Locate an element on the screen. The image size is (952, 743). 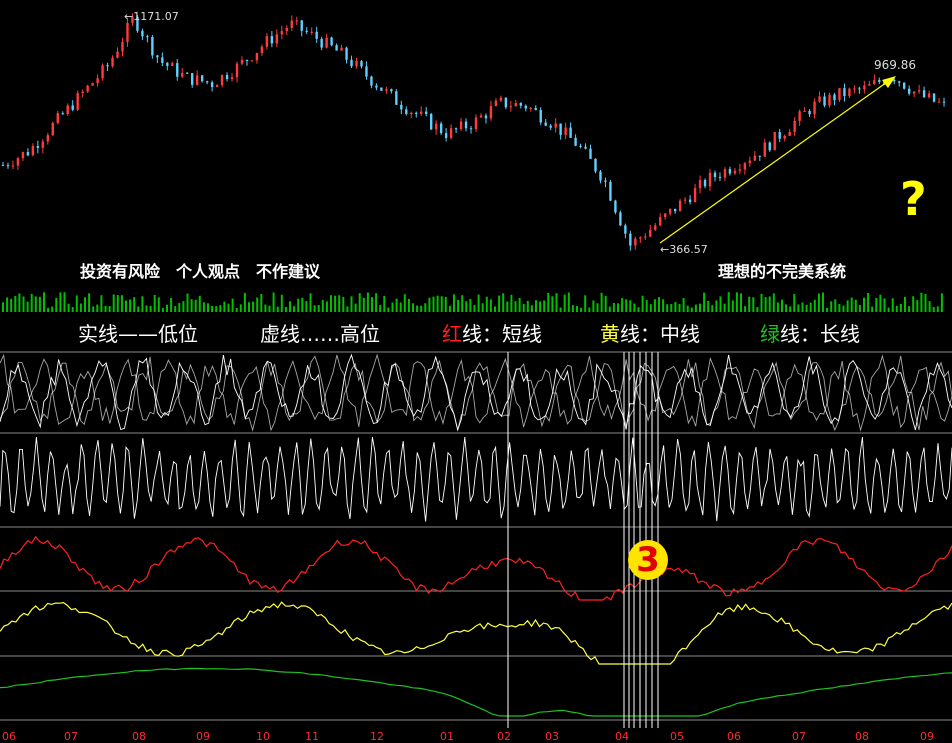
price-low-label: ←366.57 is located at coordinates (684, 249).